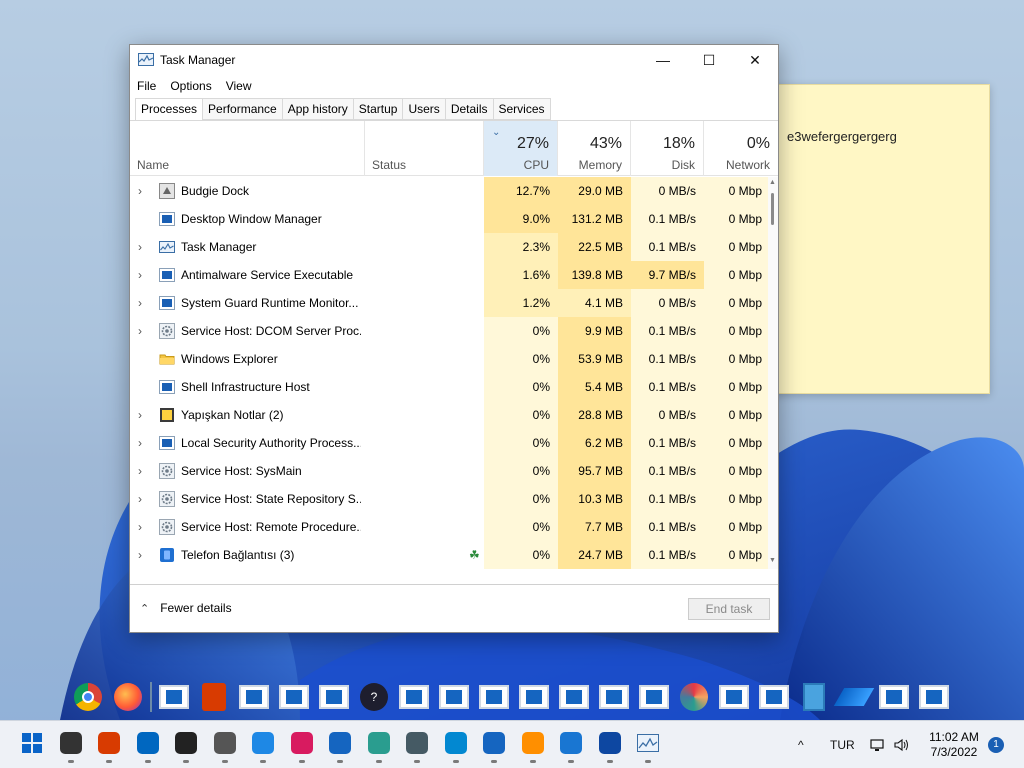 Image resolution: width=1024 pixels, height=768 pixels. What do you see at coordinates (773, 373) in the screenshot?
I see `vertical-scrollbar: ▲ ▼` at bounding box center [773, 373].